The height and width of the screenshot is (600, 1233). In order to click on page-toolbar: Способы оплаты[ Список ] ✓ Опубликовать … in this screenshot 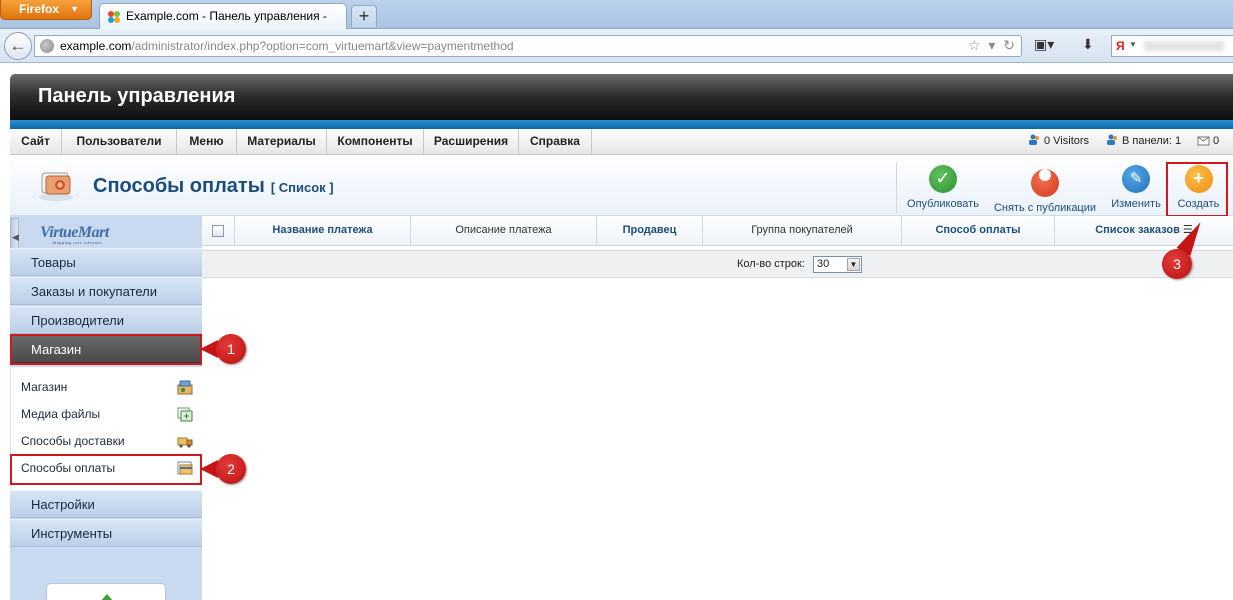, I will do `click(621, 185)`.